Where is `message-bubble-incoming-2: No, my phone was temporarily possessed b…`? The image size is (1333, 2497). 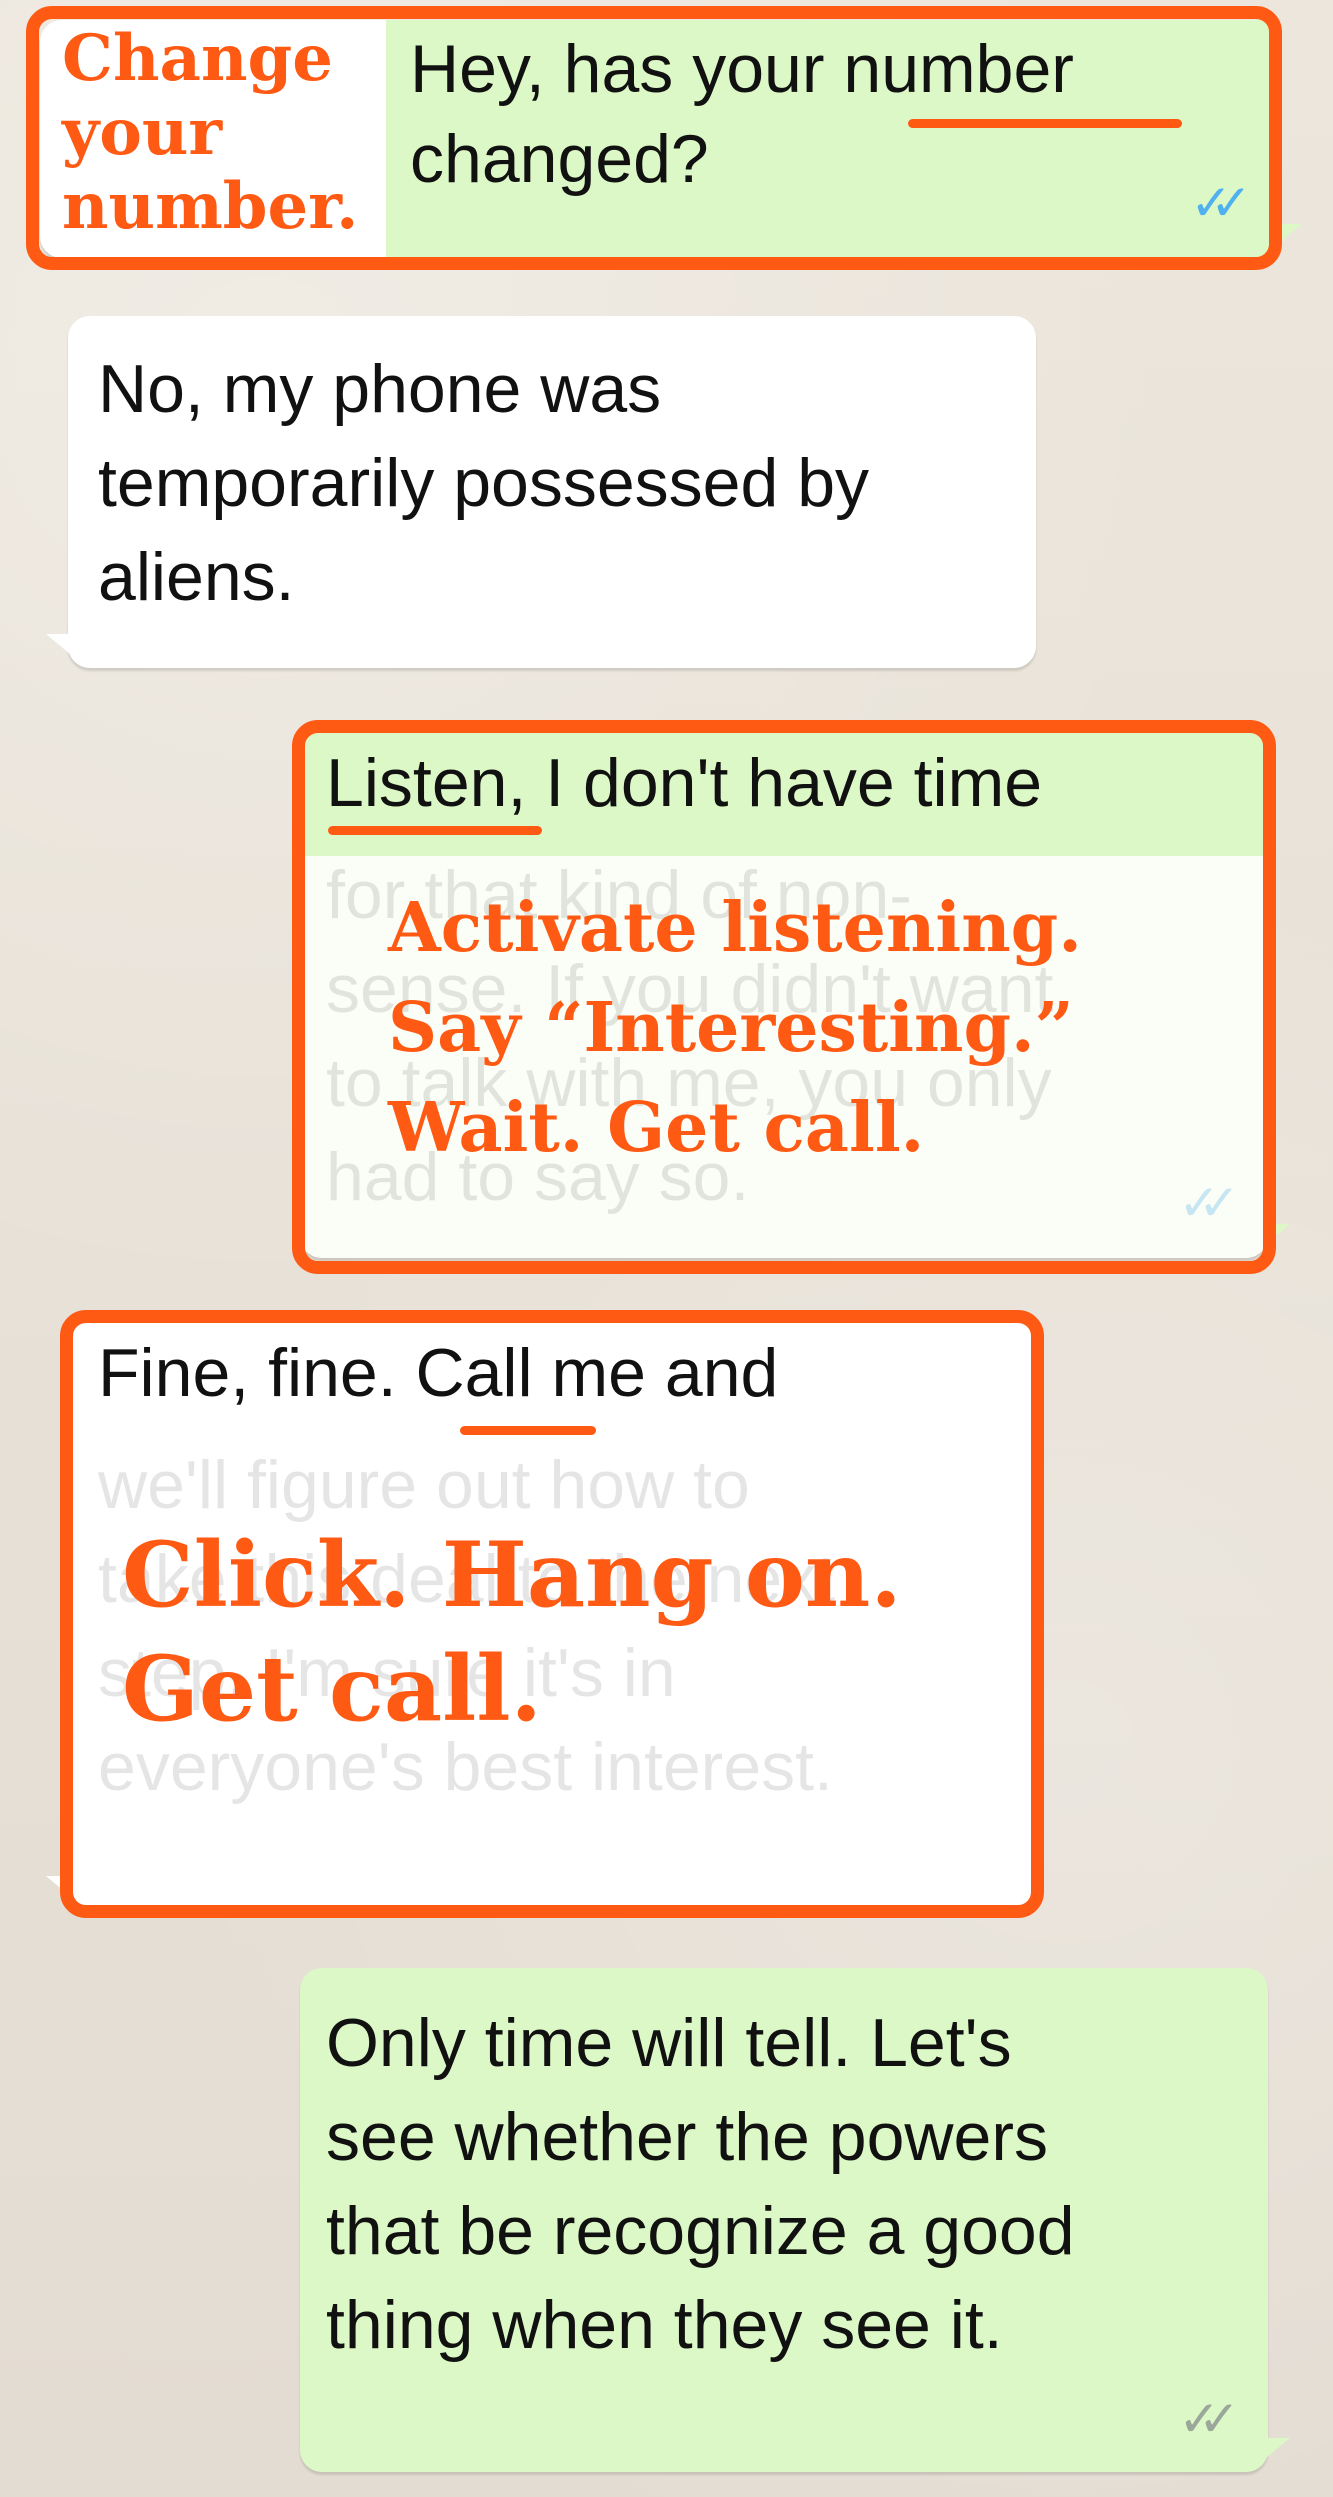 message-bubble-incoming-2: No, my phone was temporarily possessed b… is located at coordinates (541, 492).